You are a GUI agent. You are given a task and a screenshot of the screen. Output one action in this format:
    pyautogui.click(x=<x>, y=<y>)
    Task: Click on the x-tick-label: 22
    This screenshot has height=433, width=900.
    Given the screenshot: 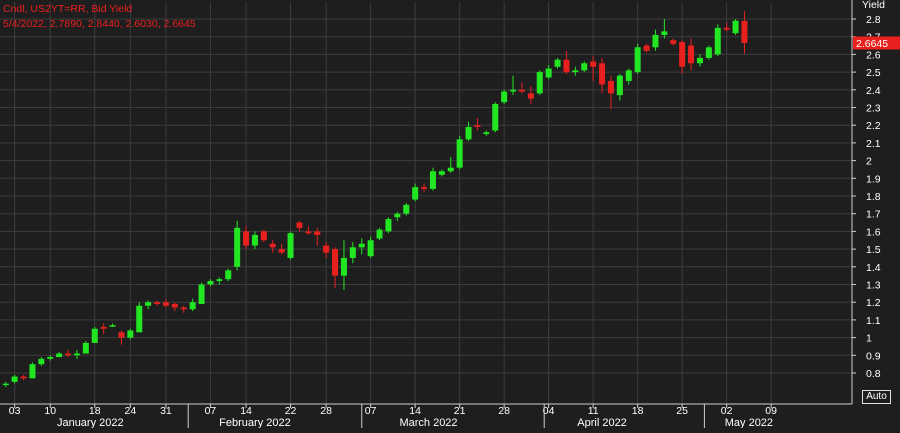 What is the action you would take?
    pyautogui.click(x=291, y=411)
    